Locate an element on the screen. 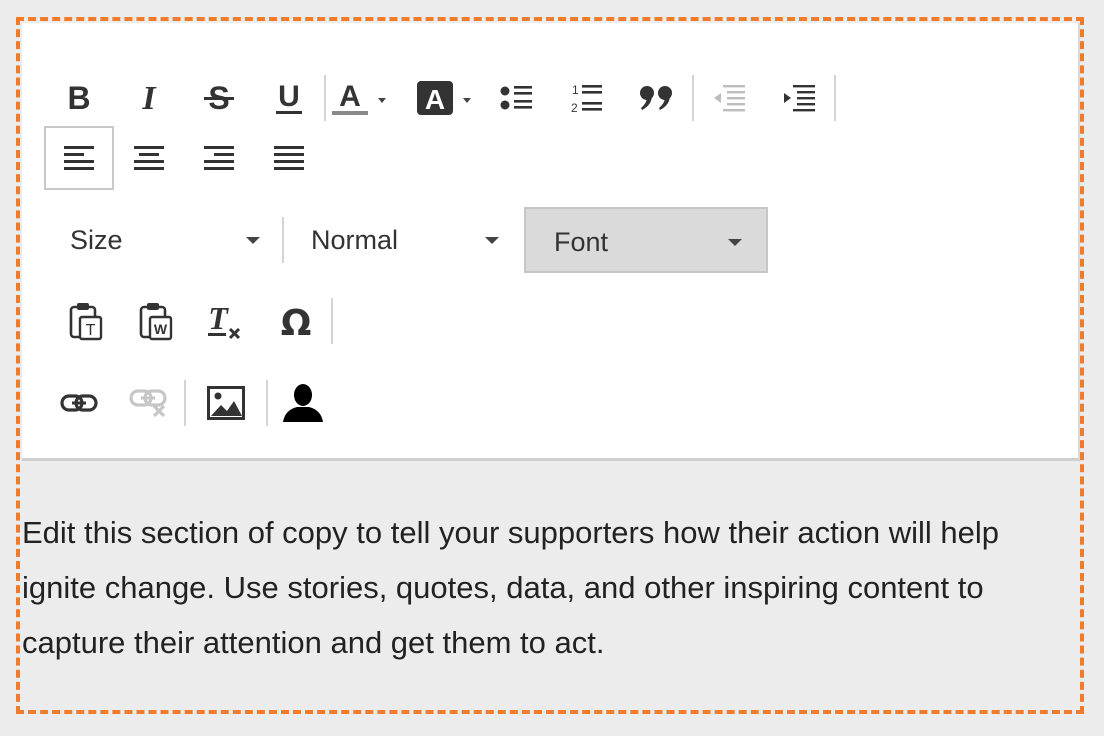  toolbar-row-insert is located at coordinates (191, 403).